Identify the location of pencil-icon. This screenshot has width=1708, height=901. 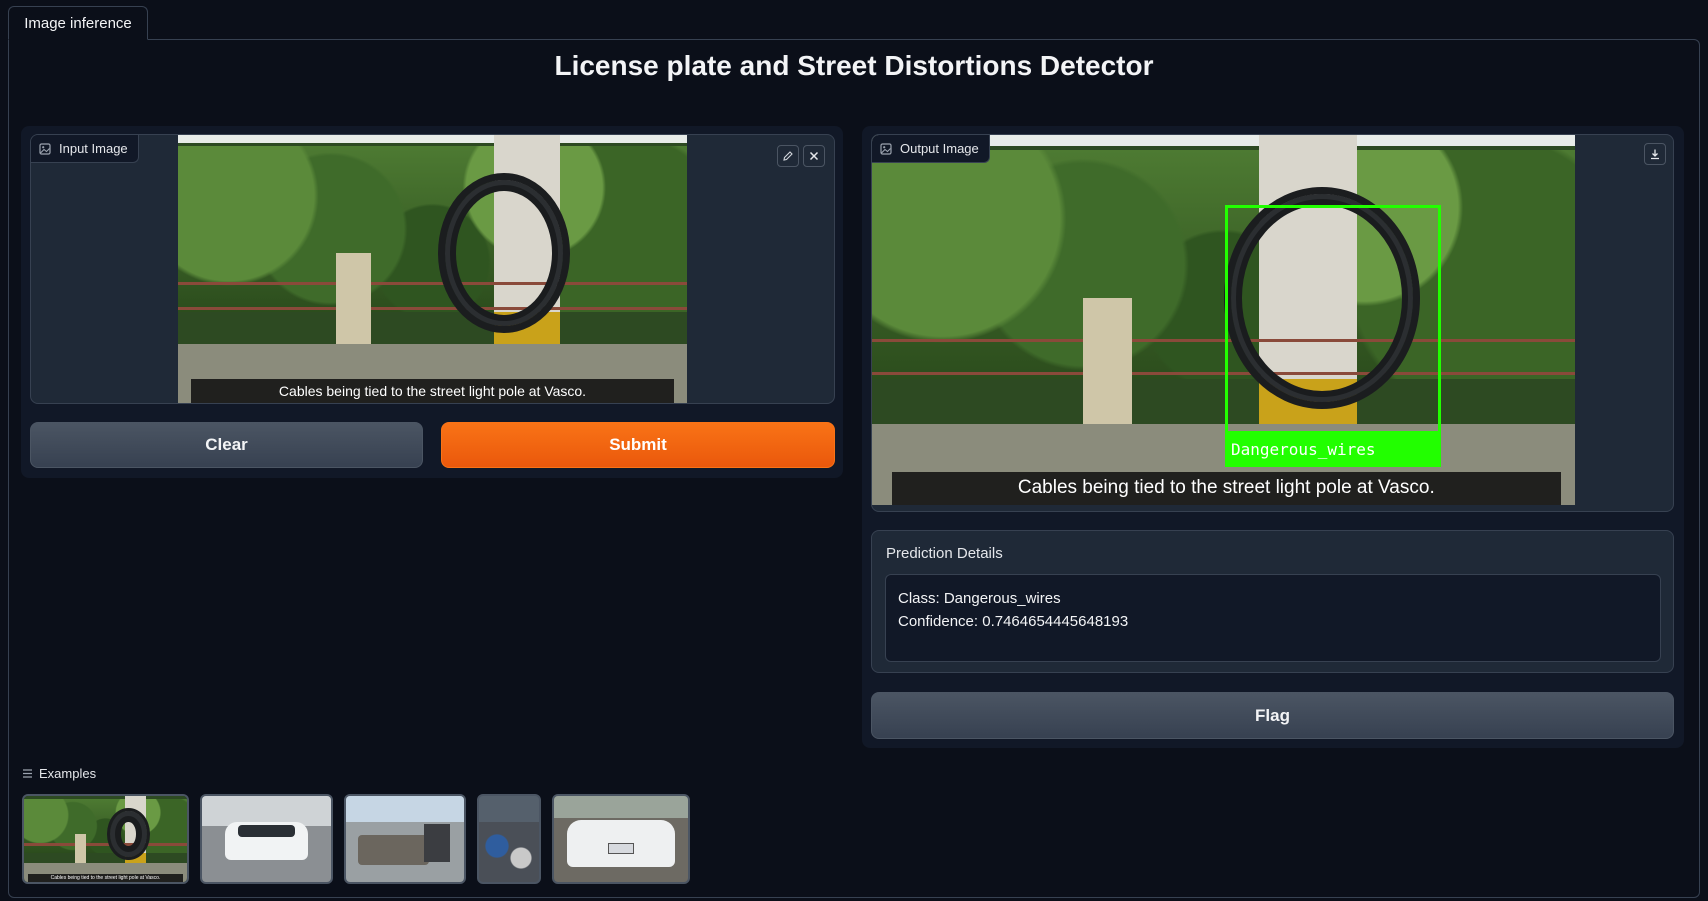
(788, 156).